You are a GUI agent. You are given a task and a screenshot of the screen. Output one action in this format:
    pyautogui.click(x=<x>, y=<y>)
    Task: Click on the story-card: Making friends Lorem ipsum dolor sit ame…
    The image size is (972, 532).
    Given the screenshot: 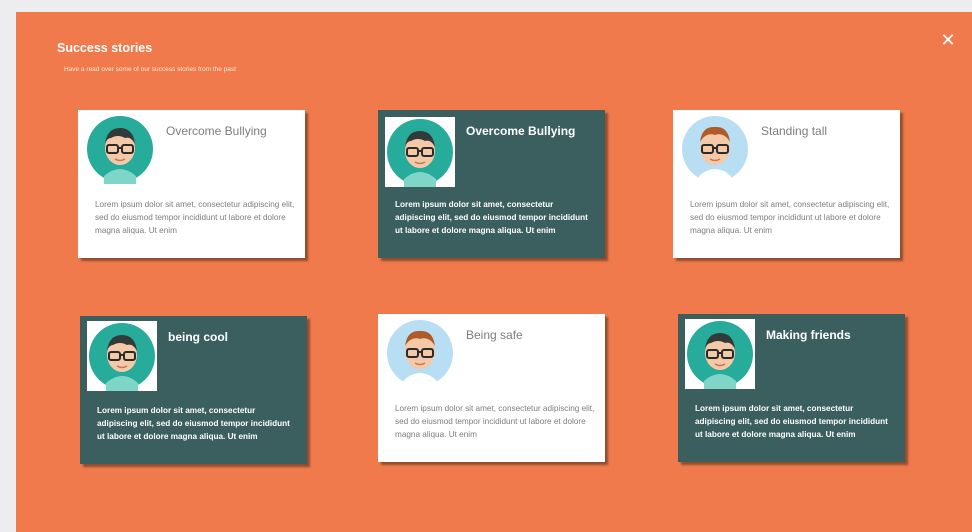 What is the action you would take?
    pyautogui.click(x=791, y=388)
    